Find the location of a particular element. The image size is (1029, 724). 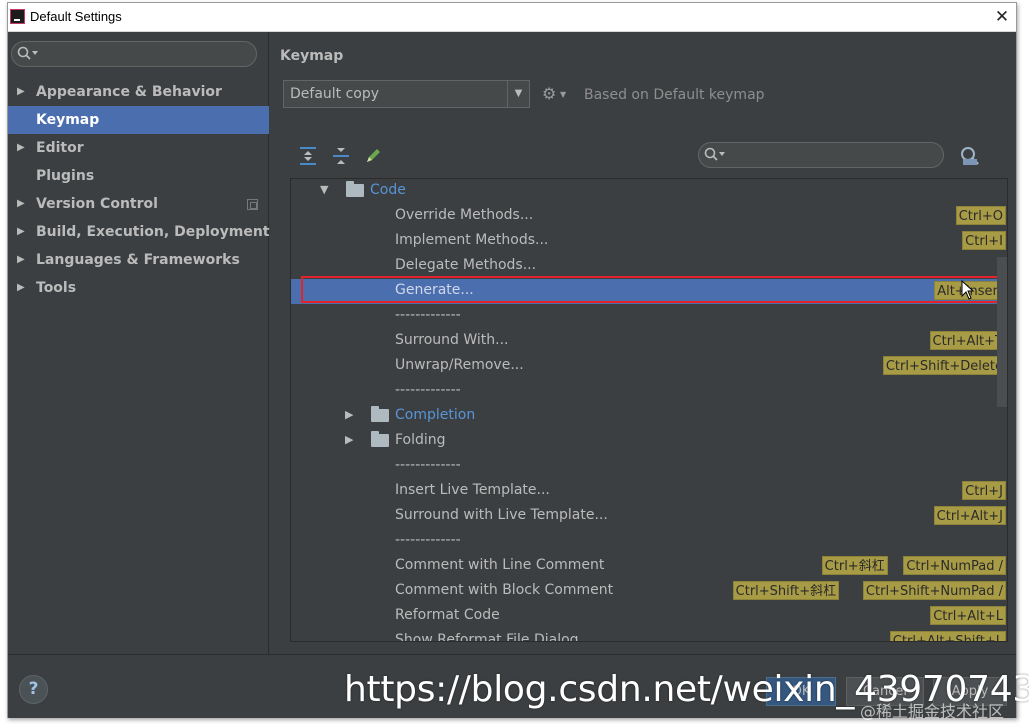

tree-row-label: Comment with Block Comment is located at coordinates (504, 590).